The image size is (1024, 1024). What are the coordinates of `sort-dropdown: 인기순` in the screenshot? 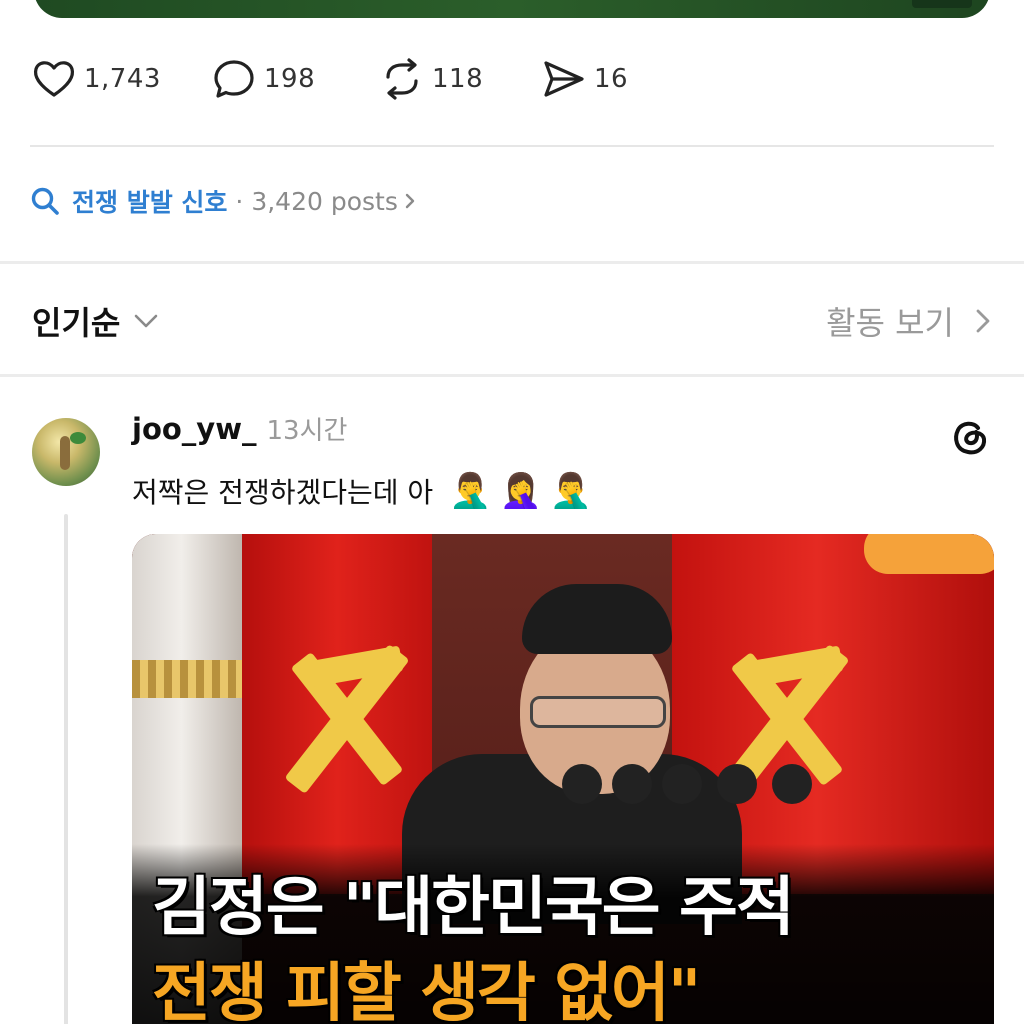 It's located at (96, 321).